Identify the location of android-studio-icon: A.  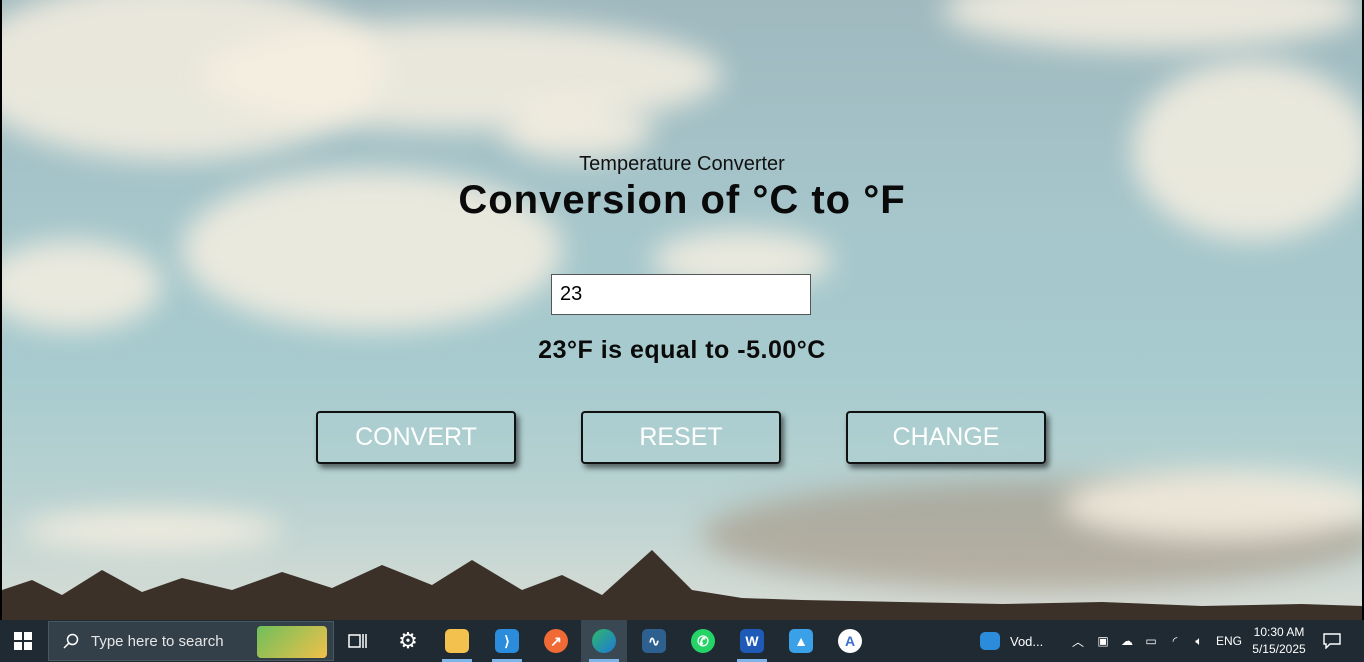
(850, 641).